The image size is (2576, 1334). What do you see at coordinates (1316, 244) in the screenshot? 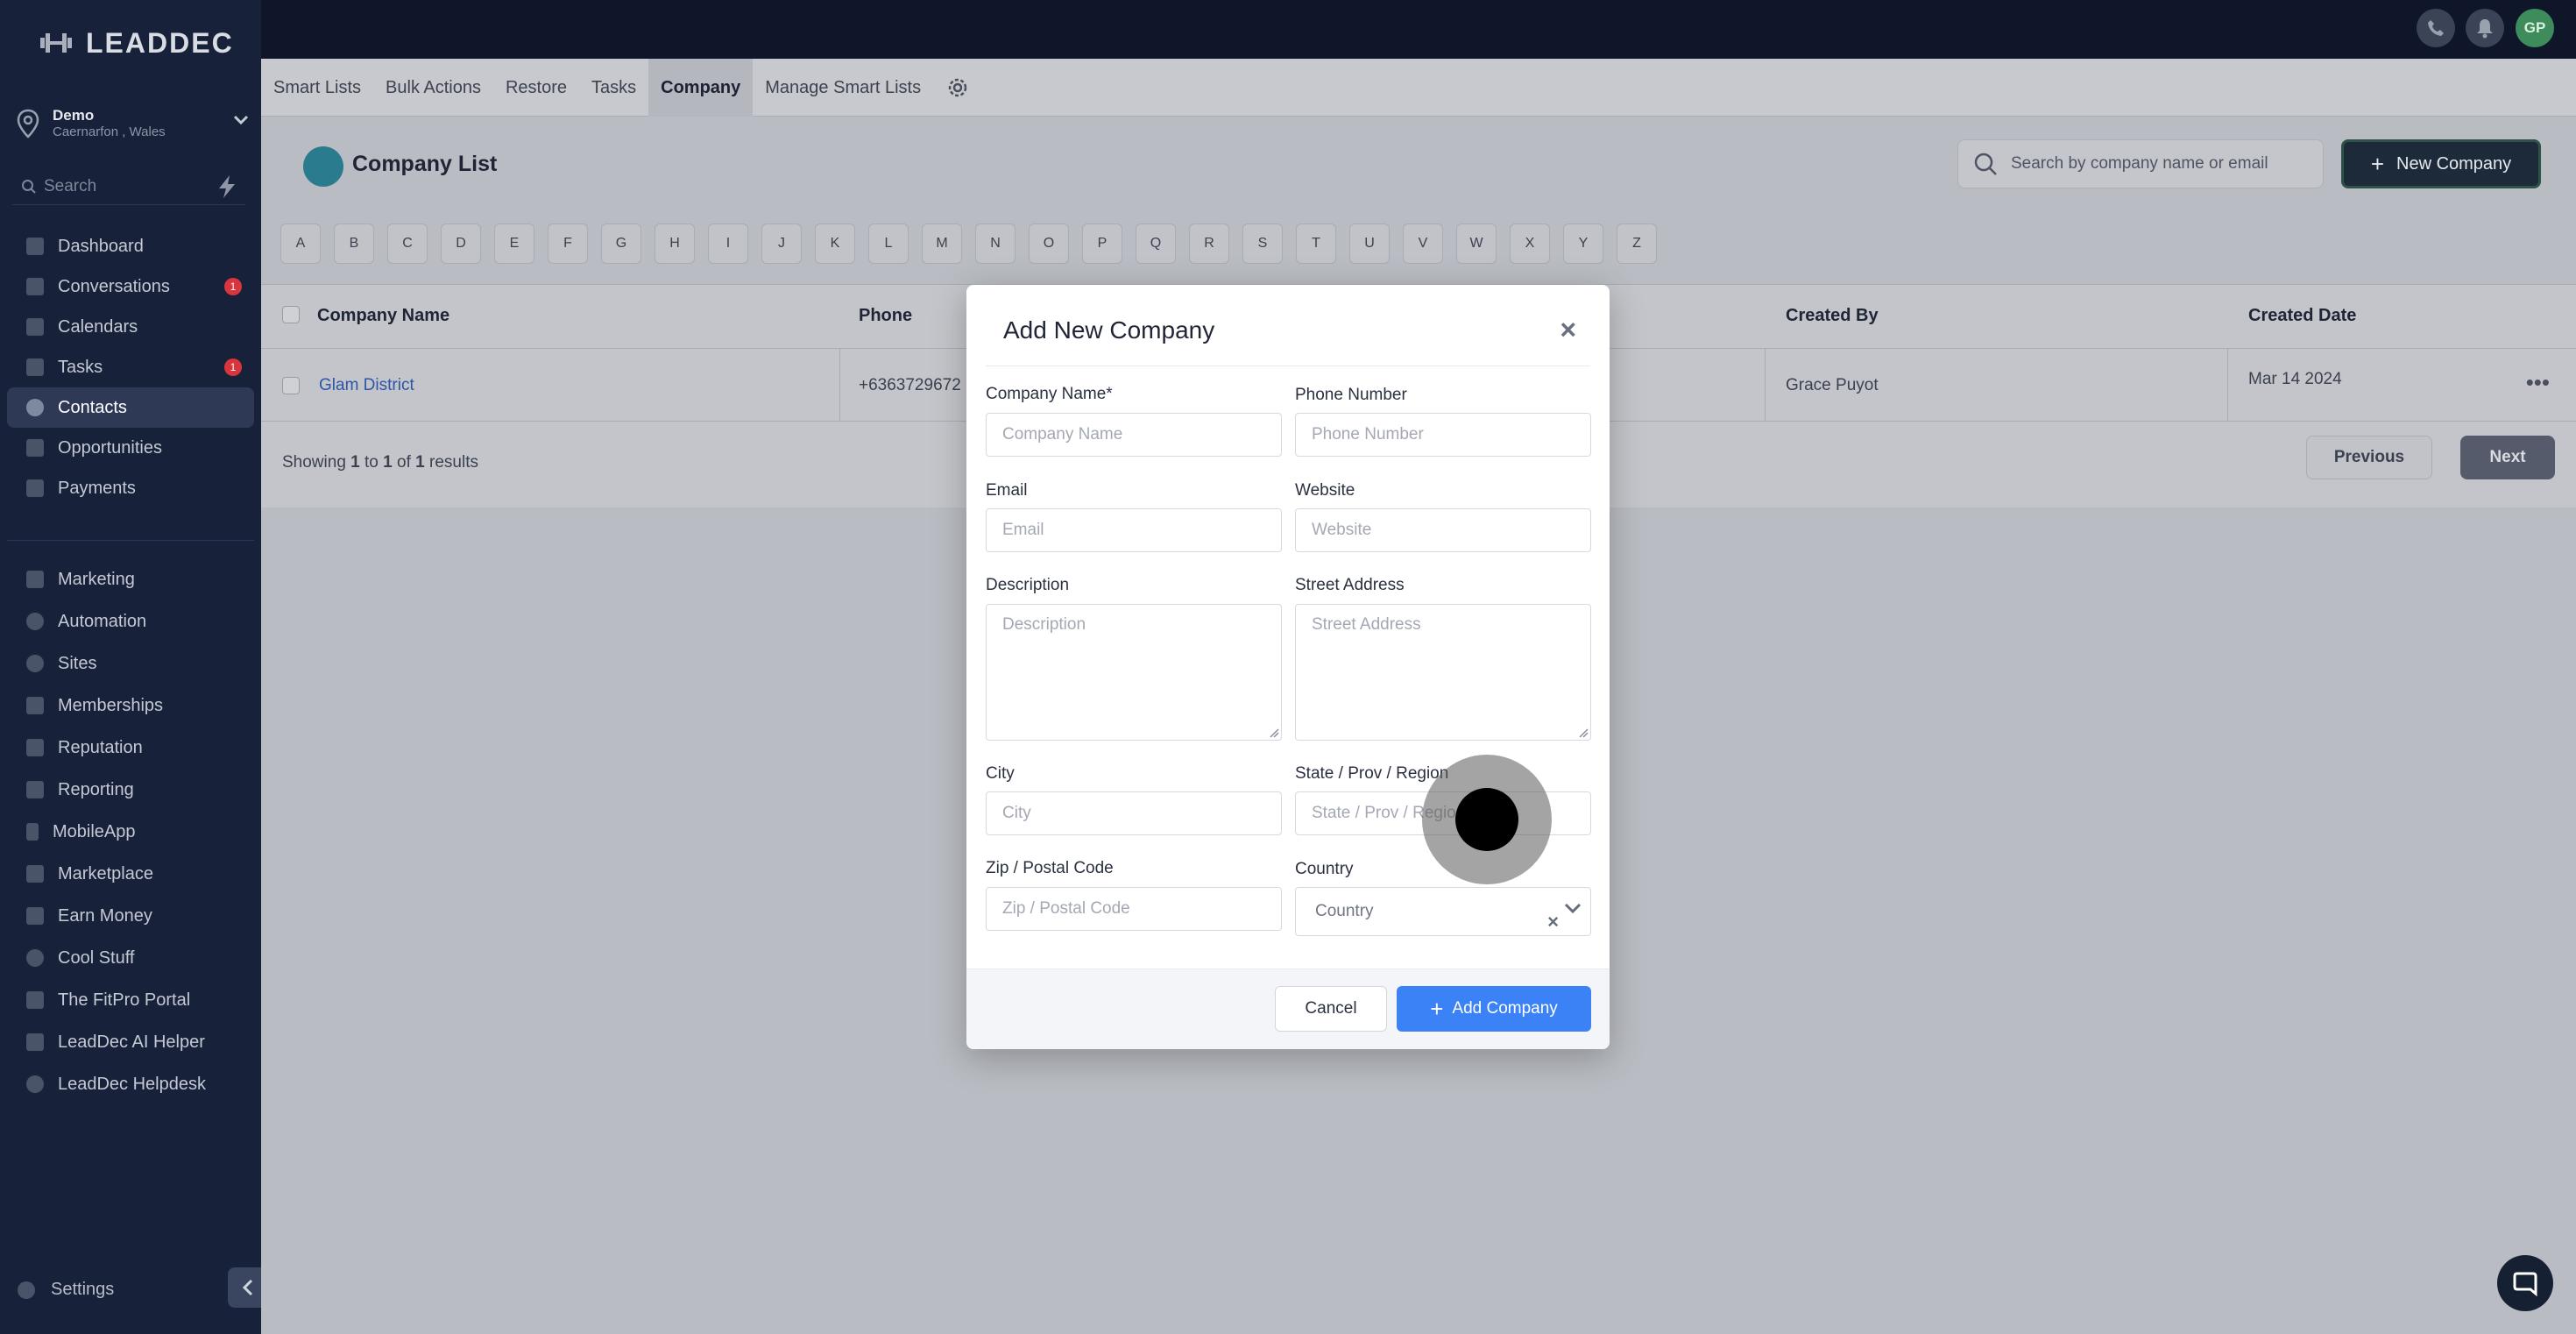
I see `alphabet-filter-t: T` at bounding box center [1316, 244].